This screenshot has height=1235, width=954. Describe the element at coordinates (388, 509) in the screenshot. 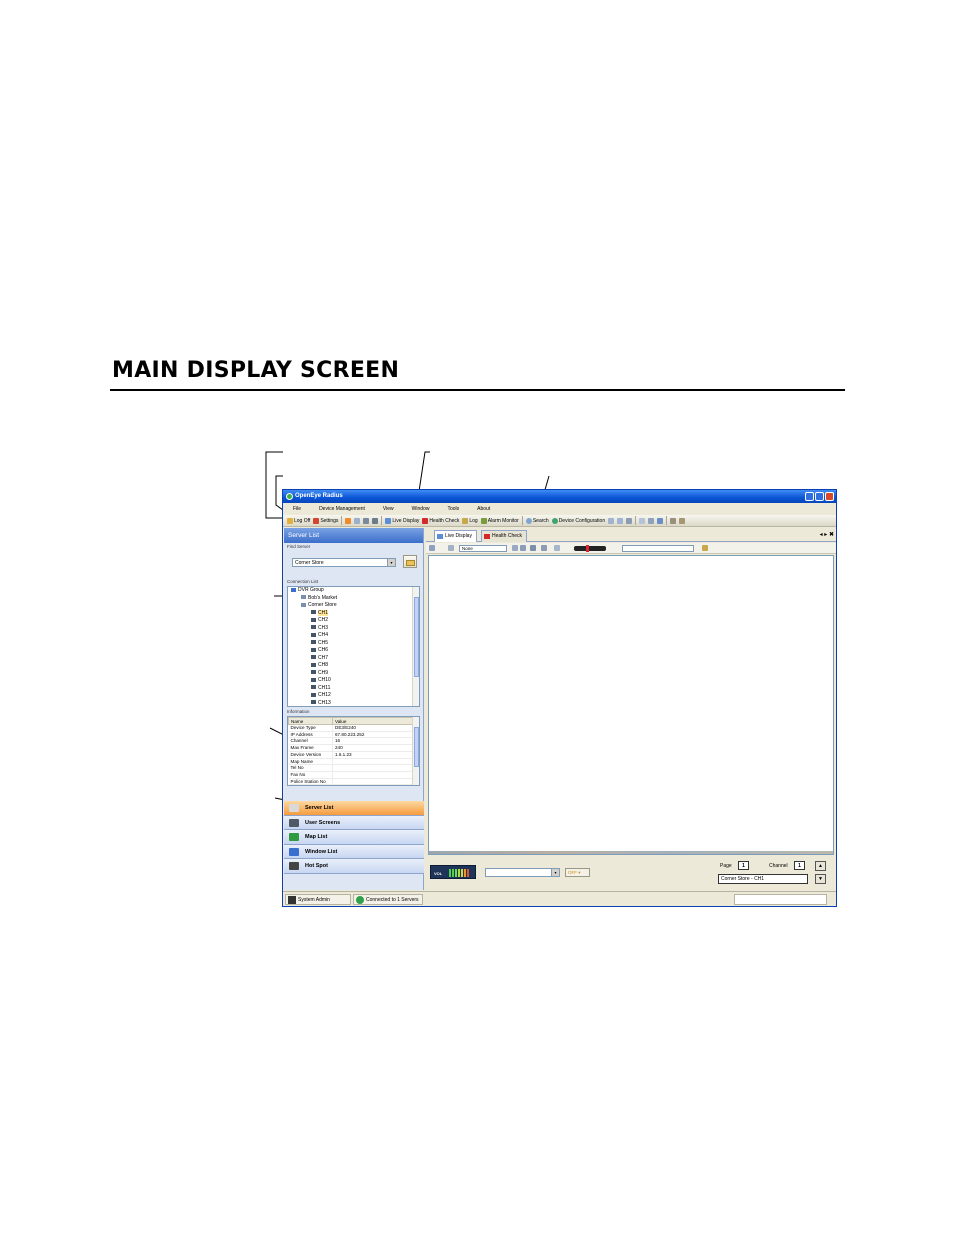

I see `menu-view: View` at that location.